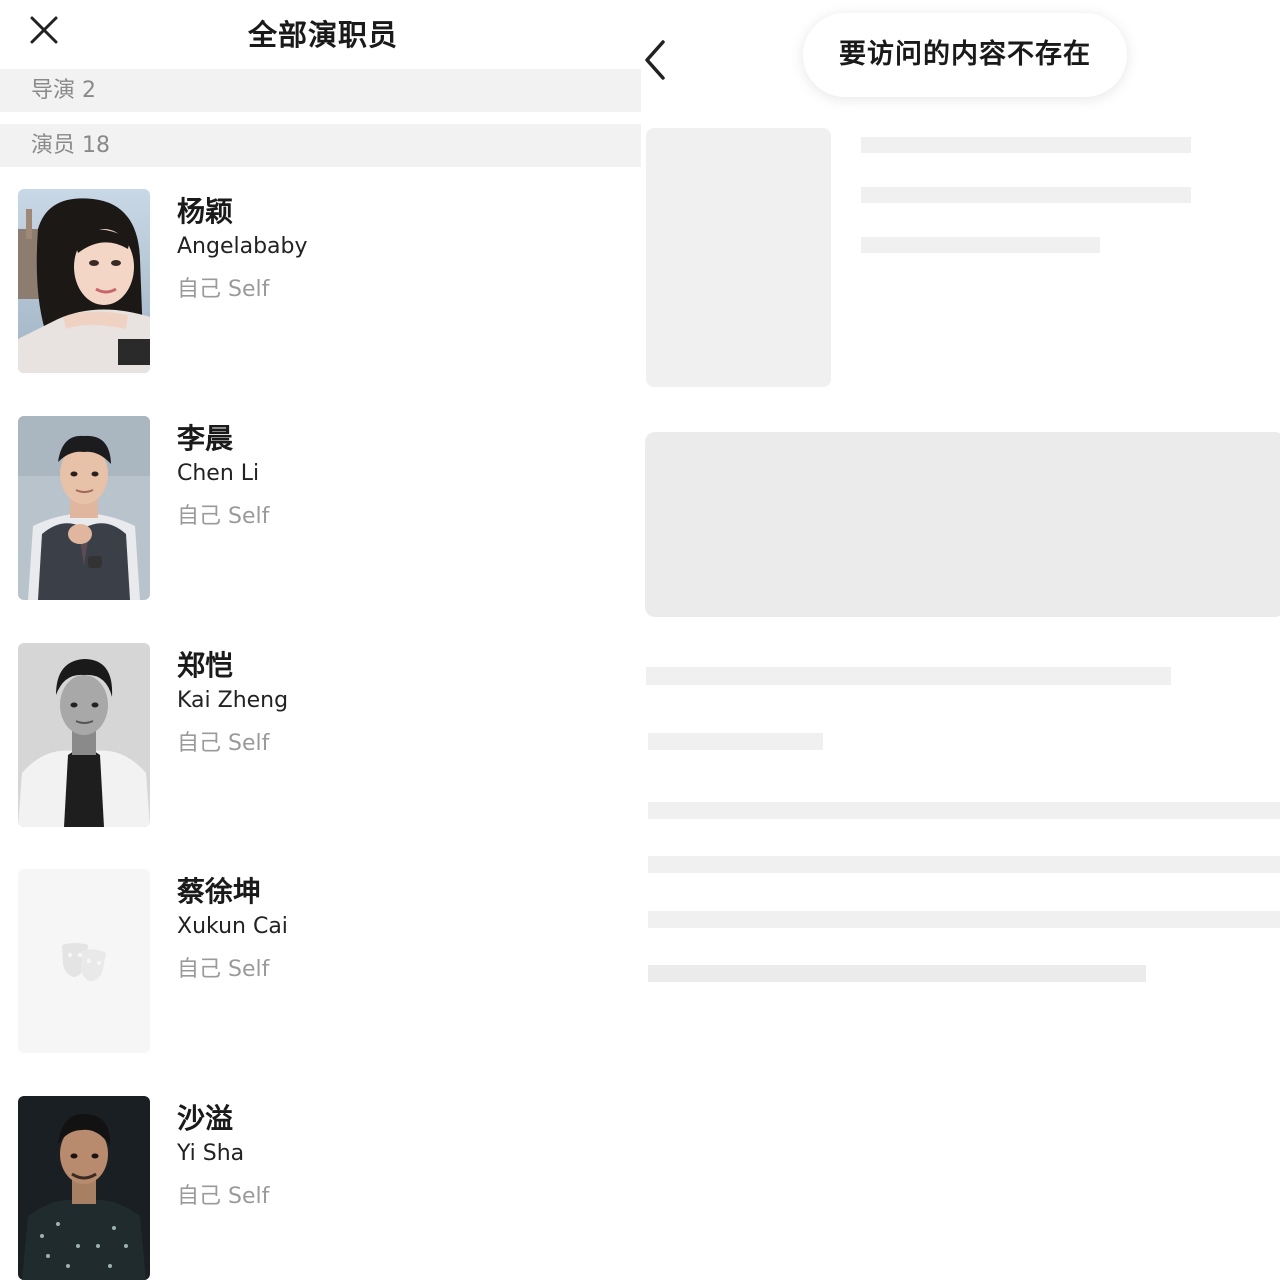 Image resolution: width=1280 pixels, height=1280 pixels. I want to click on back-button, so click(655, 60).